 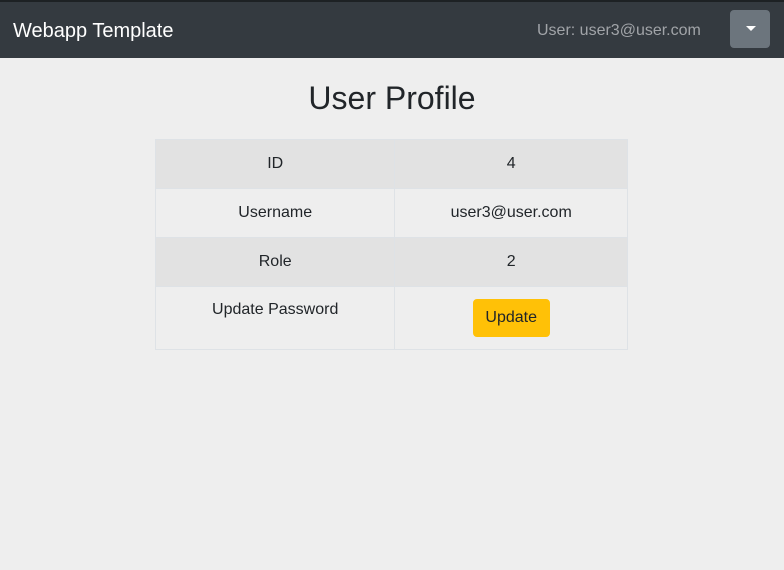 I want to click on update-password-button: Update, so click(x=511, y=318).